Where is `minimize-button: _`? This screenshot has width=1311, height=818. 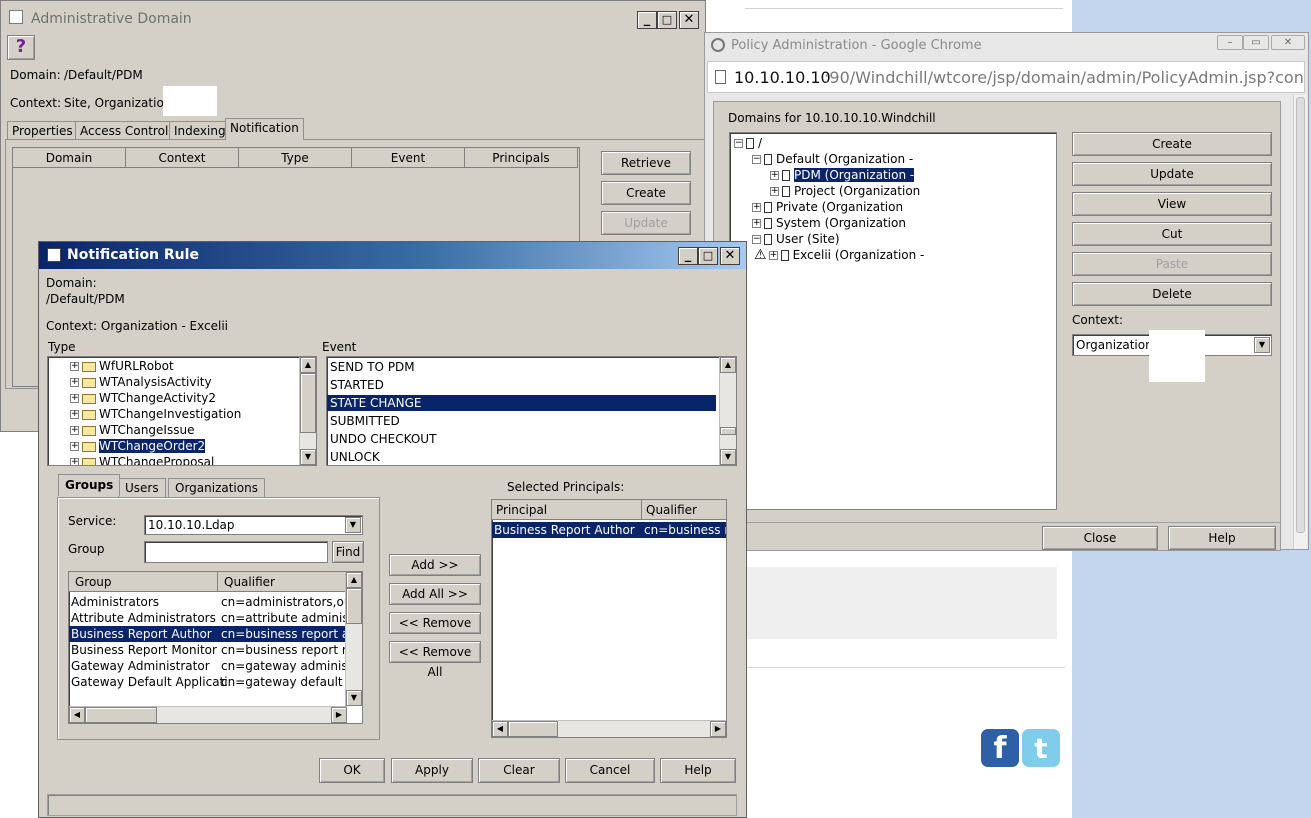
minimize-button: _ is located at coordinates (647, 20).